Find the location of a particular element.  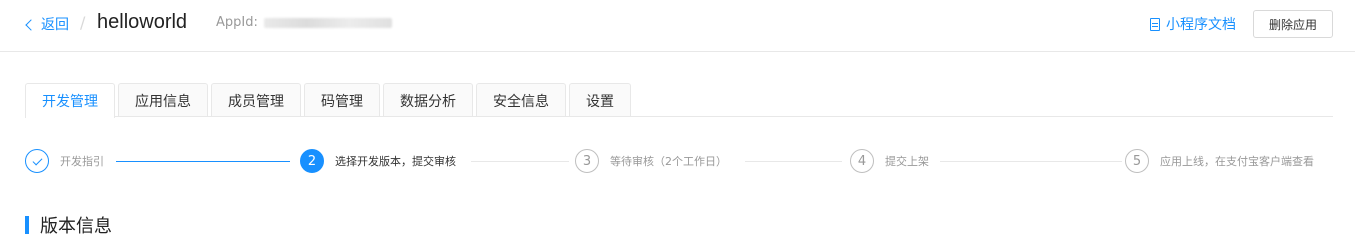

tab-code-management: 码管理 is located at coordinates (342, 100).